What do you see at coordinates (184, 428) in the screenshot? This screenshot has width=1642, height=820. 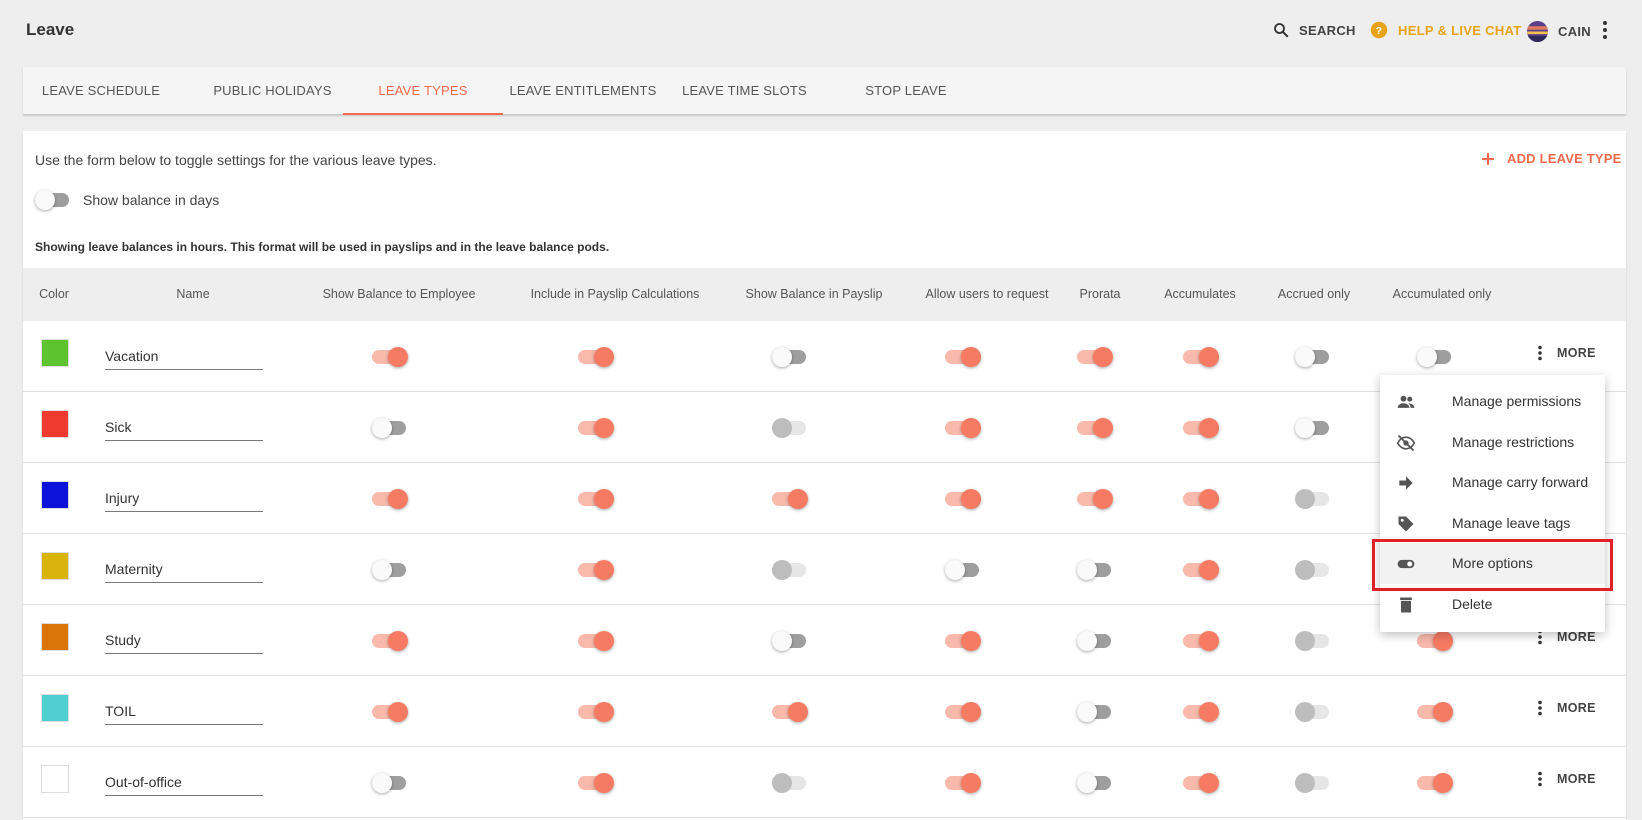 I see `leave-name-field: Sick` at bounding box center [184, 428].